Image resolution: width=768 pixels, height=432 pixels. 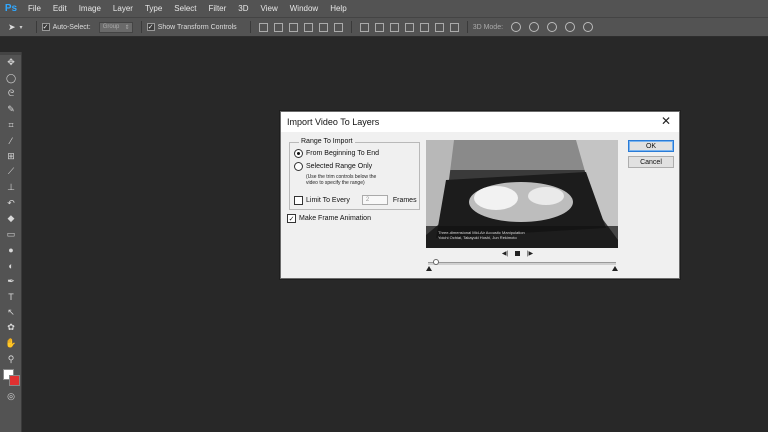 What do you see at coordinates (11, 328) in the screenshot?
I see `shape-icon: ✿` at bounding box center [11, 328].